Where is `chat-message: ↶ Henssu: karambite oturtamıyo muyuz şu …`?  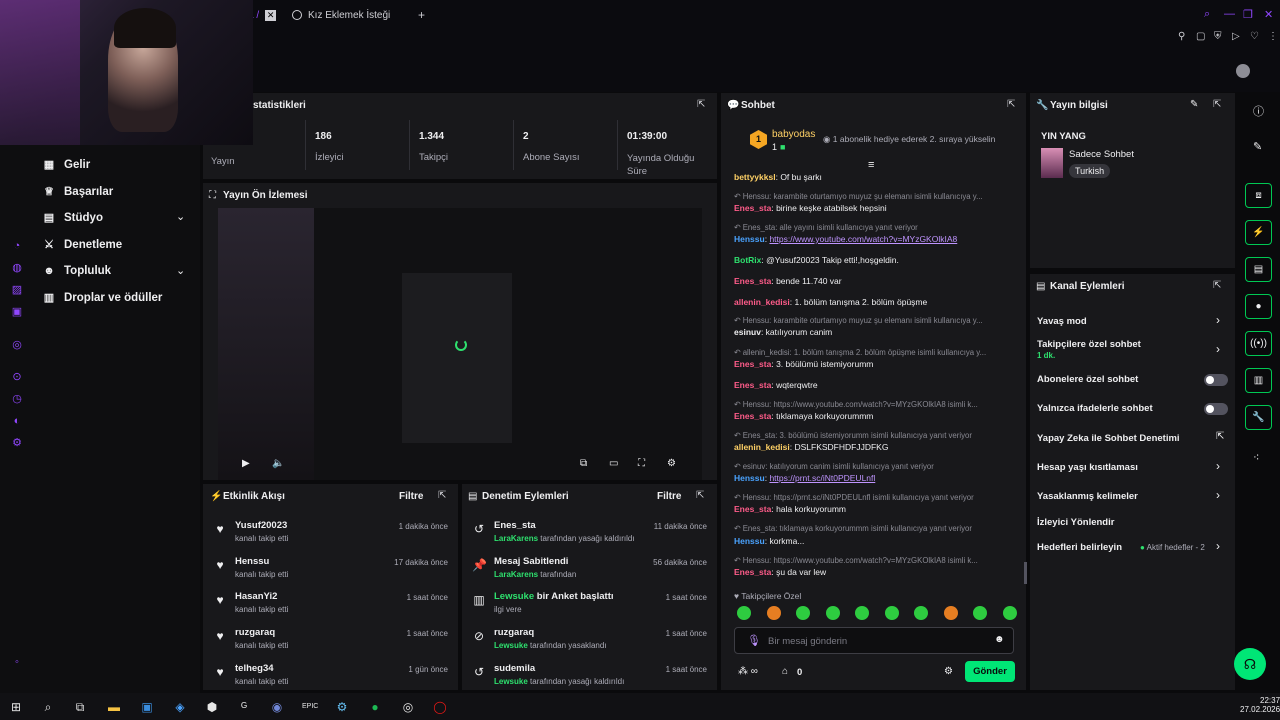
chat-message: ↶ Henssu: karambite oturtamıyo muyuz şu … is located at coordinates (876, 320).